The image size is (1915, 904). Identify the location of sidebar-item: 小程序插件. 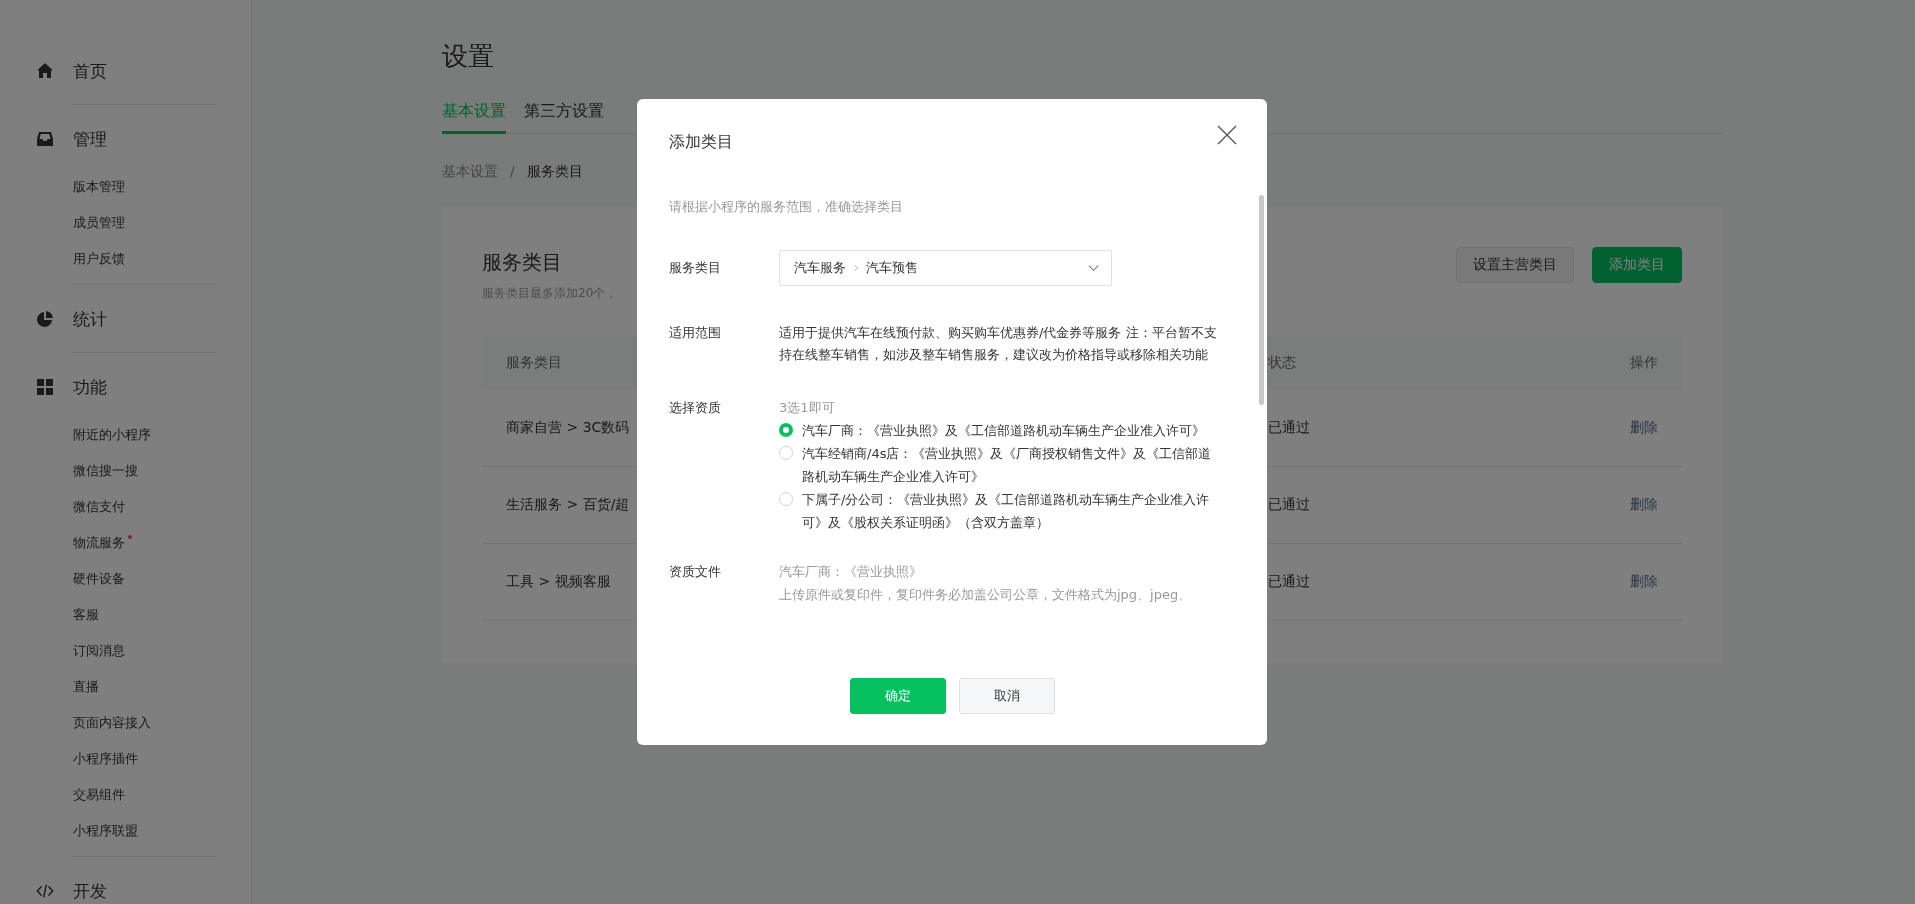
(105, 759).